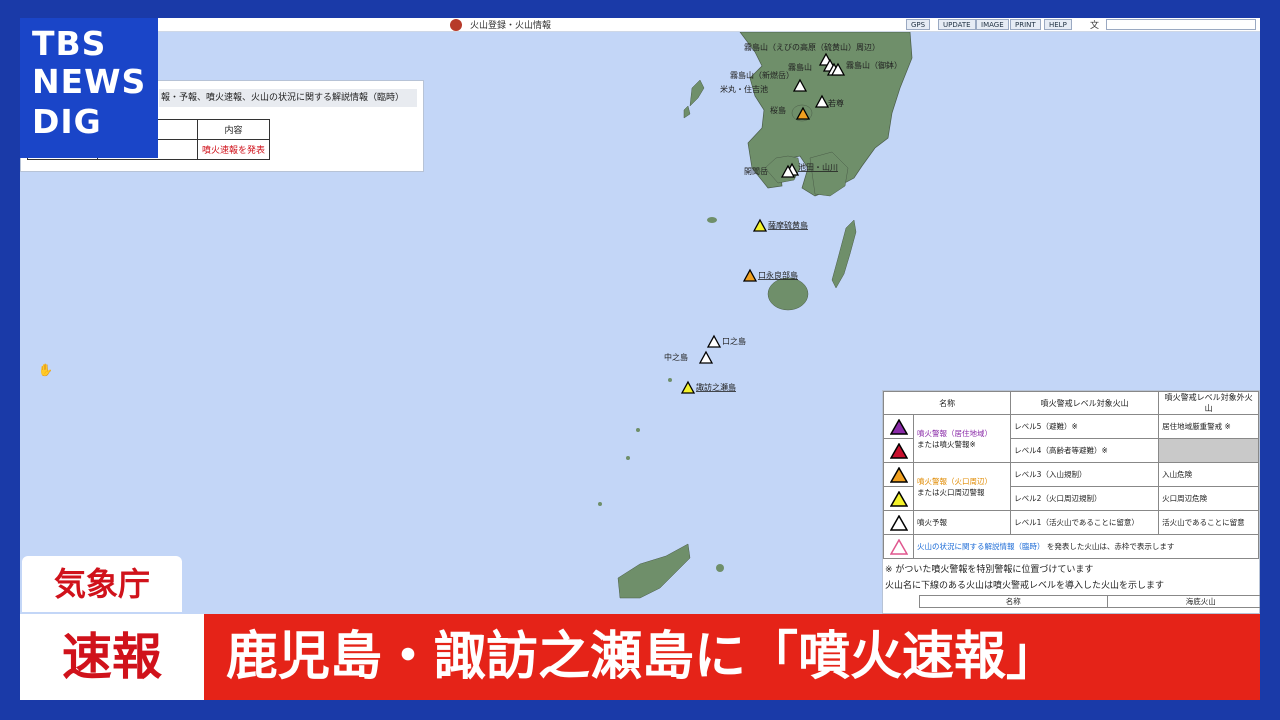 The height and width of the screenshot is (720, 1280). I want to click on koshiki-islands, so click(697, 93).